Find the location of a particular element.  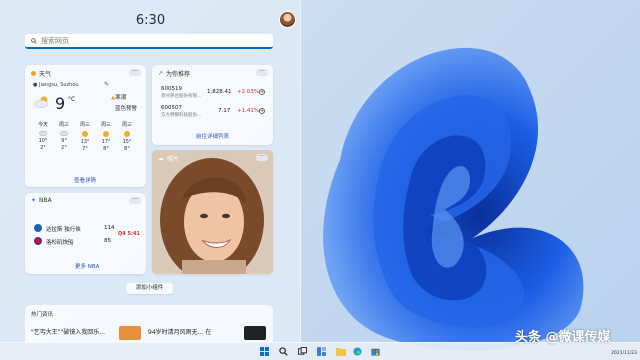

news-headline-2: 94岁时清月风雨无... 在 is located at coordinates (179, 331).